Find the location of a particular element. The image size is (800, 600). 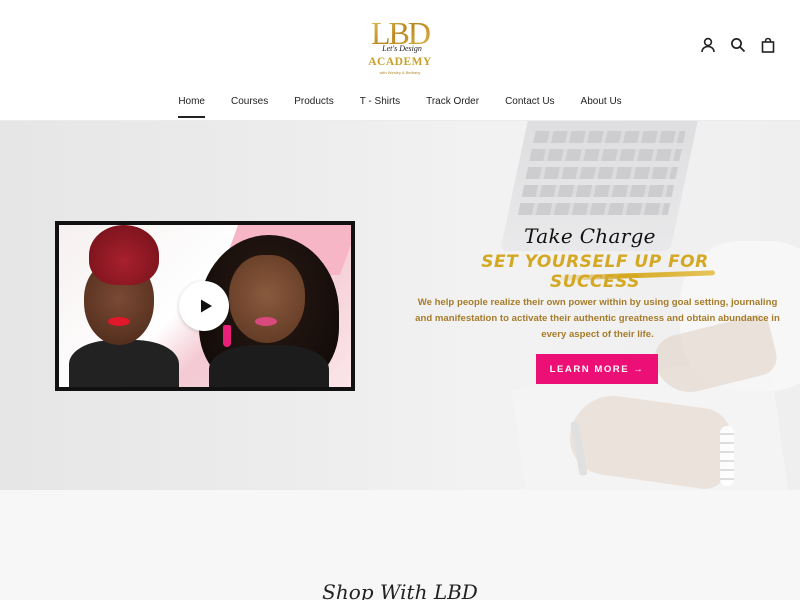

nav-item-courses: Courses is located at coordinates (249, 104).